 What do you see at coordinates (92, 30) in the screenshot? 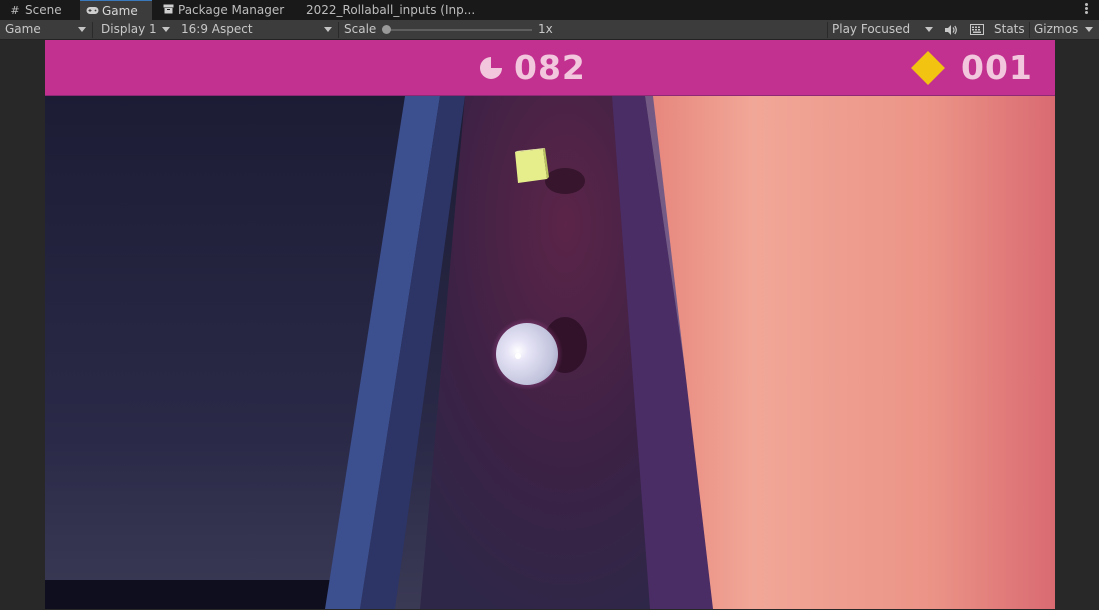
I see `divider` at bounding box center [92, 30].